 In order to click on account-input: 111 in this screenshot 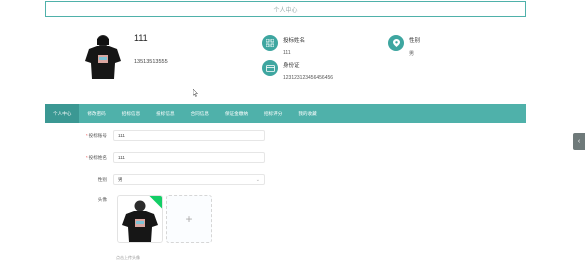, I will do `click(189, 135)`.